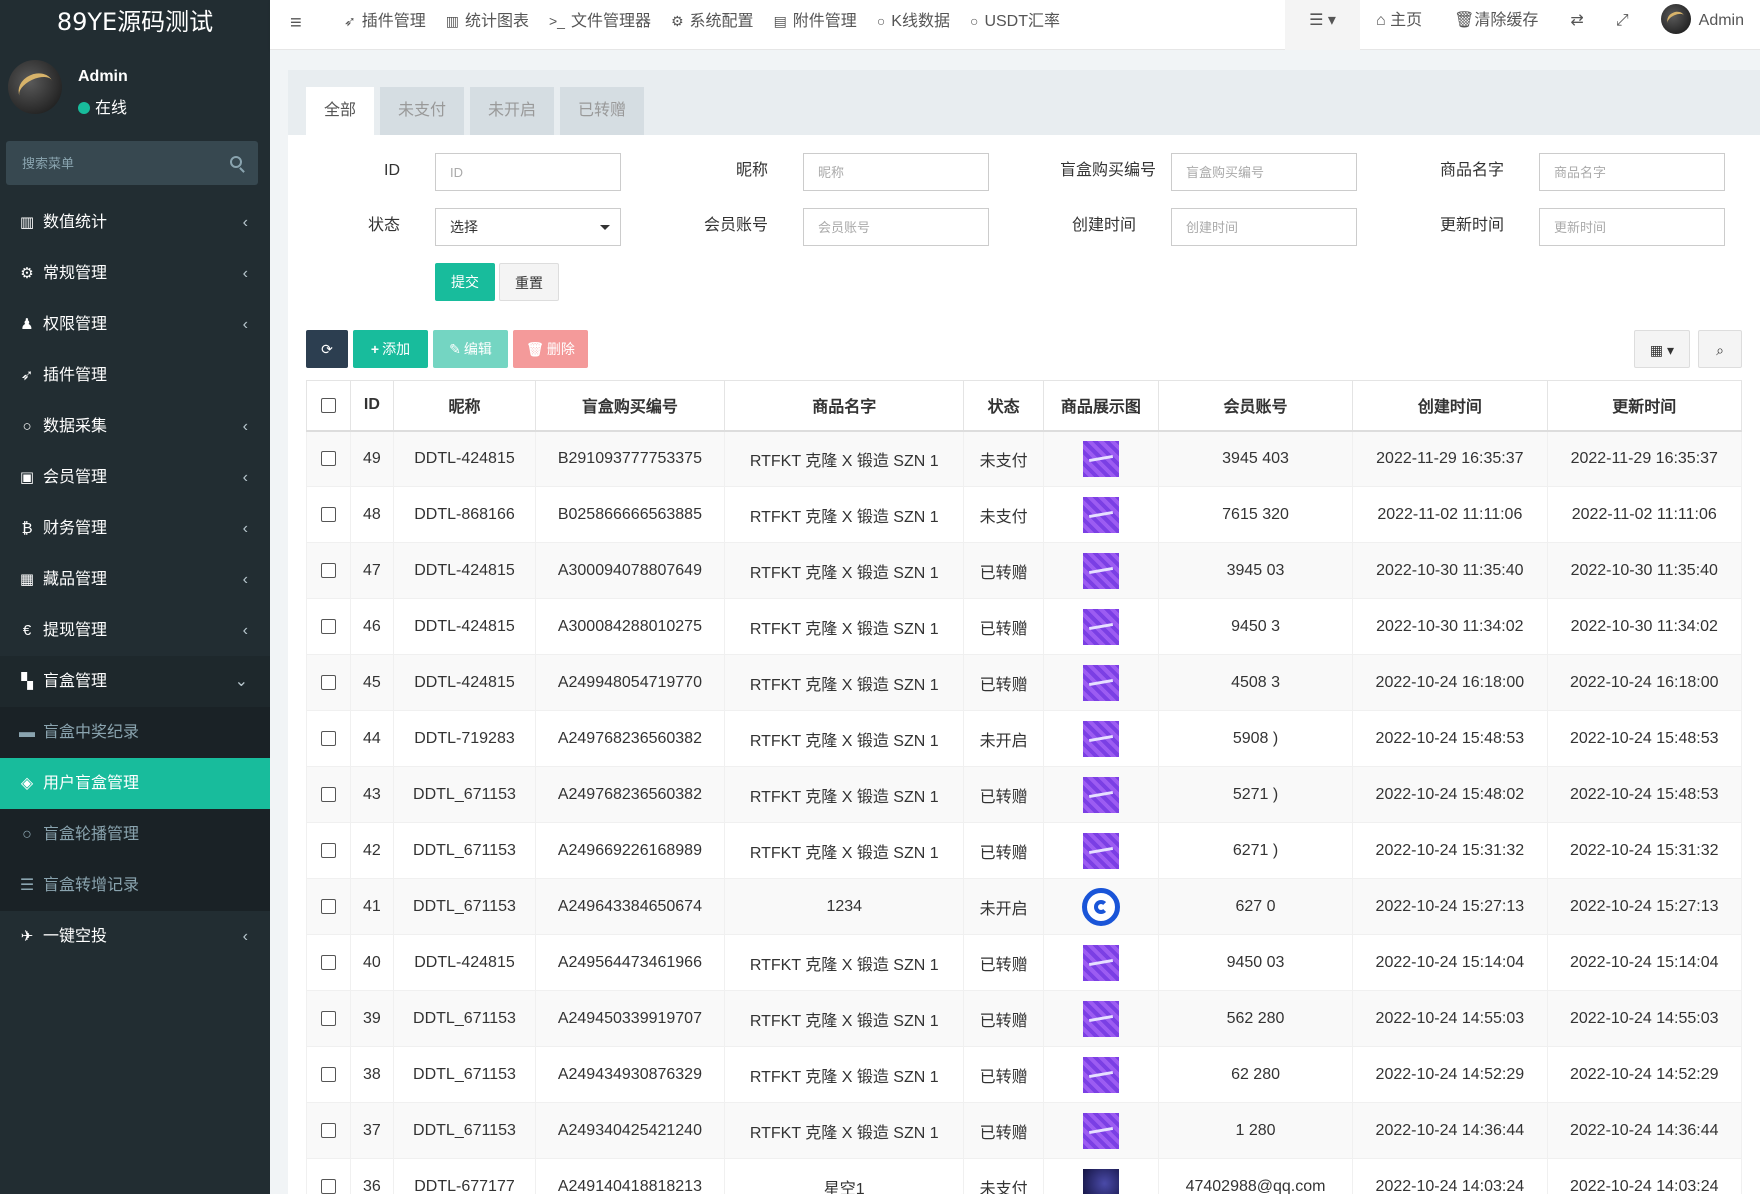  I want to click on filter-member-input, so click(896, 227).